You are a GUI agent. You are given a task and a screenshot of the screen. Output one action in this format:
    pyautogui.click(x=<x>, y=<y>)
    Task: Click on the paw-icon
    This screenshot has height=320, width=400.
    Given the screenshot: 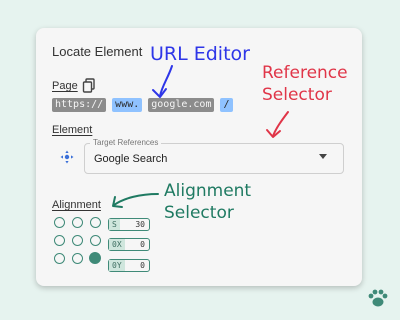 What is the action you would take?
    pyautogui.click(x=378, y=298)
    